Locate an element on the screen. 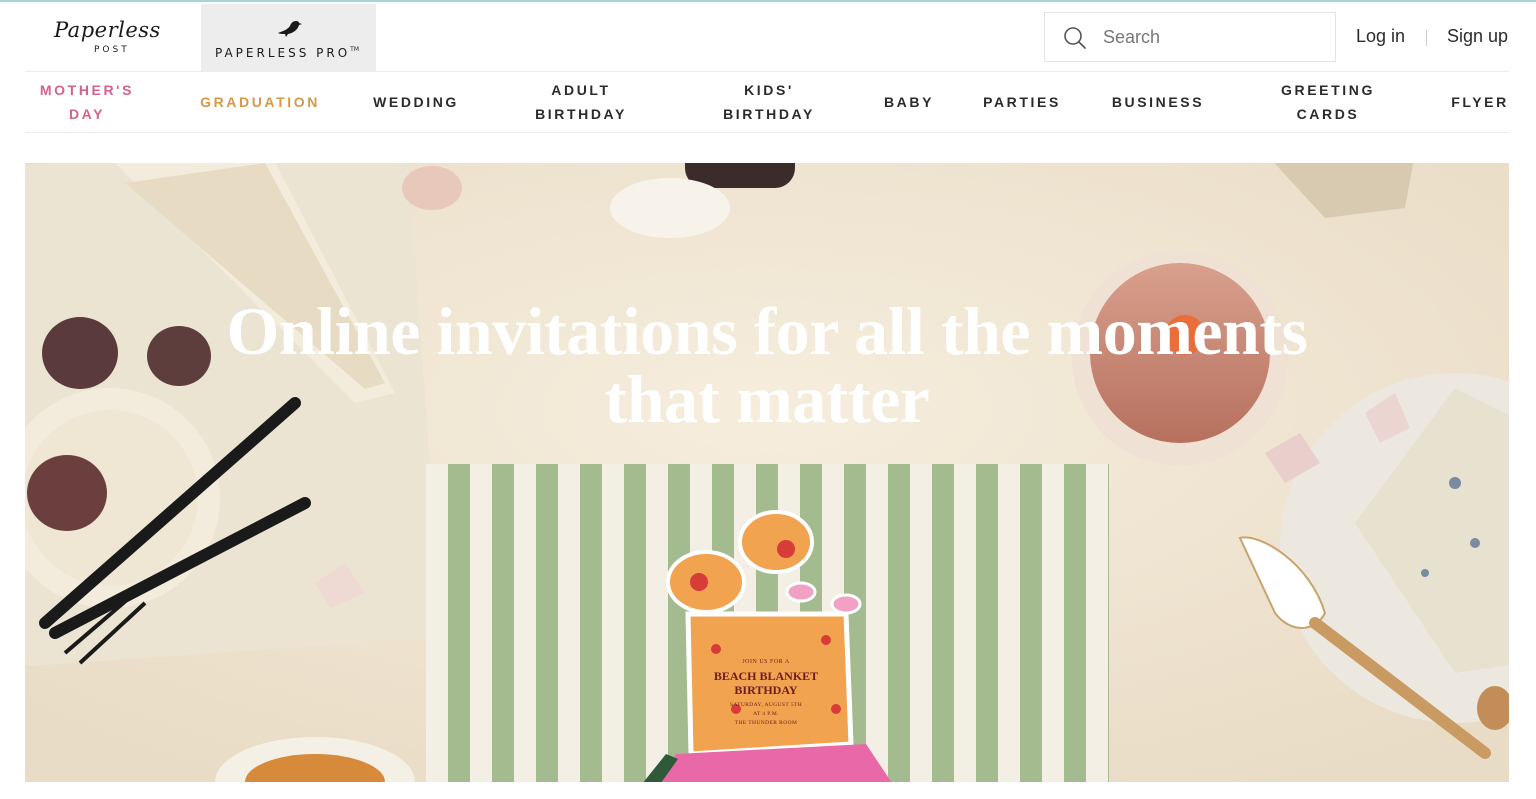  search-icon is located at coordinates (1075, 38).